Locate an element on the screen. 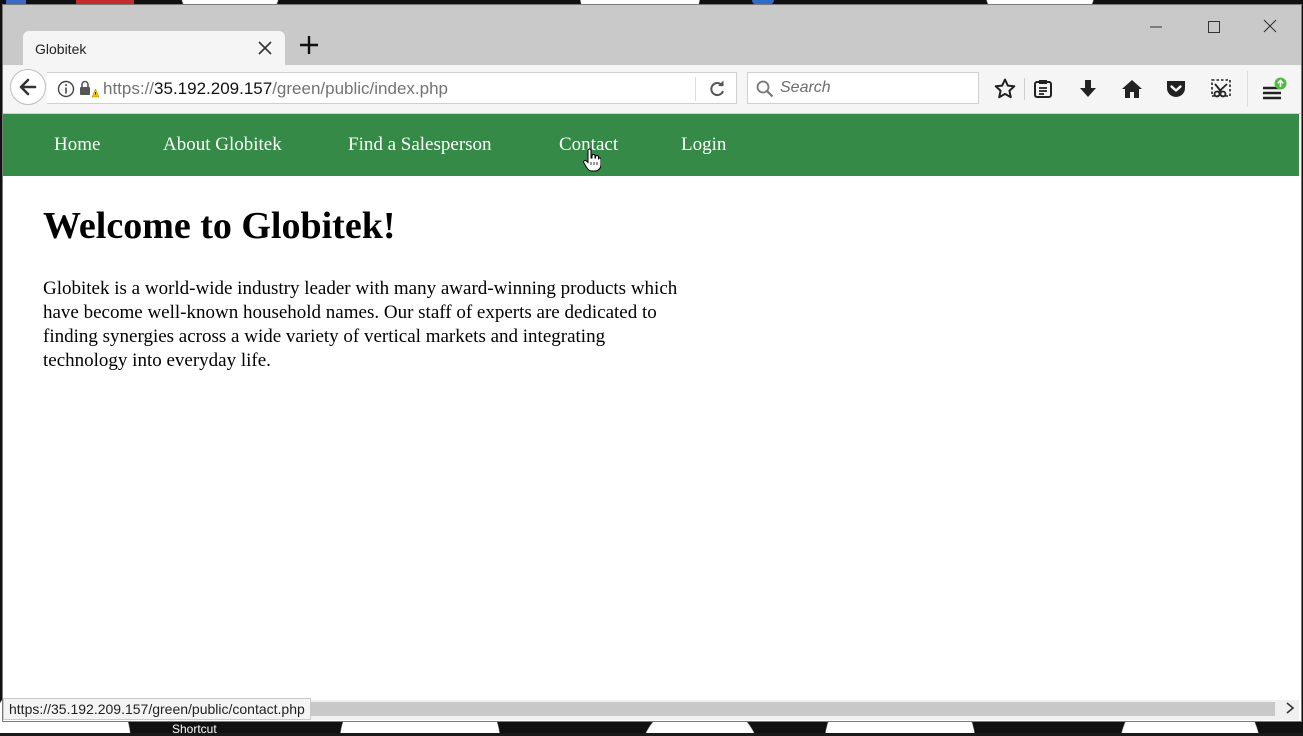  menu-icon is located at coordinates (1274, 89).